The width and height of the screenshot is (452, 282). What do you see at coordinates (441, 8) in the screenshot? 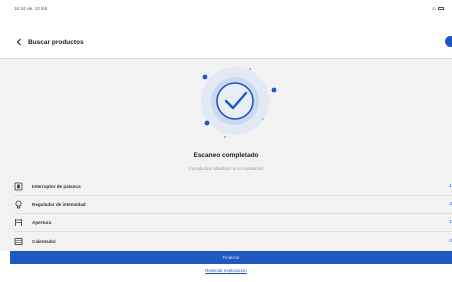
I see `battery-icon` at bounding box center [441, 8].